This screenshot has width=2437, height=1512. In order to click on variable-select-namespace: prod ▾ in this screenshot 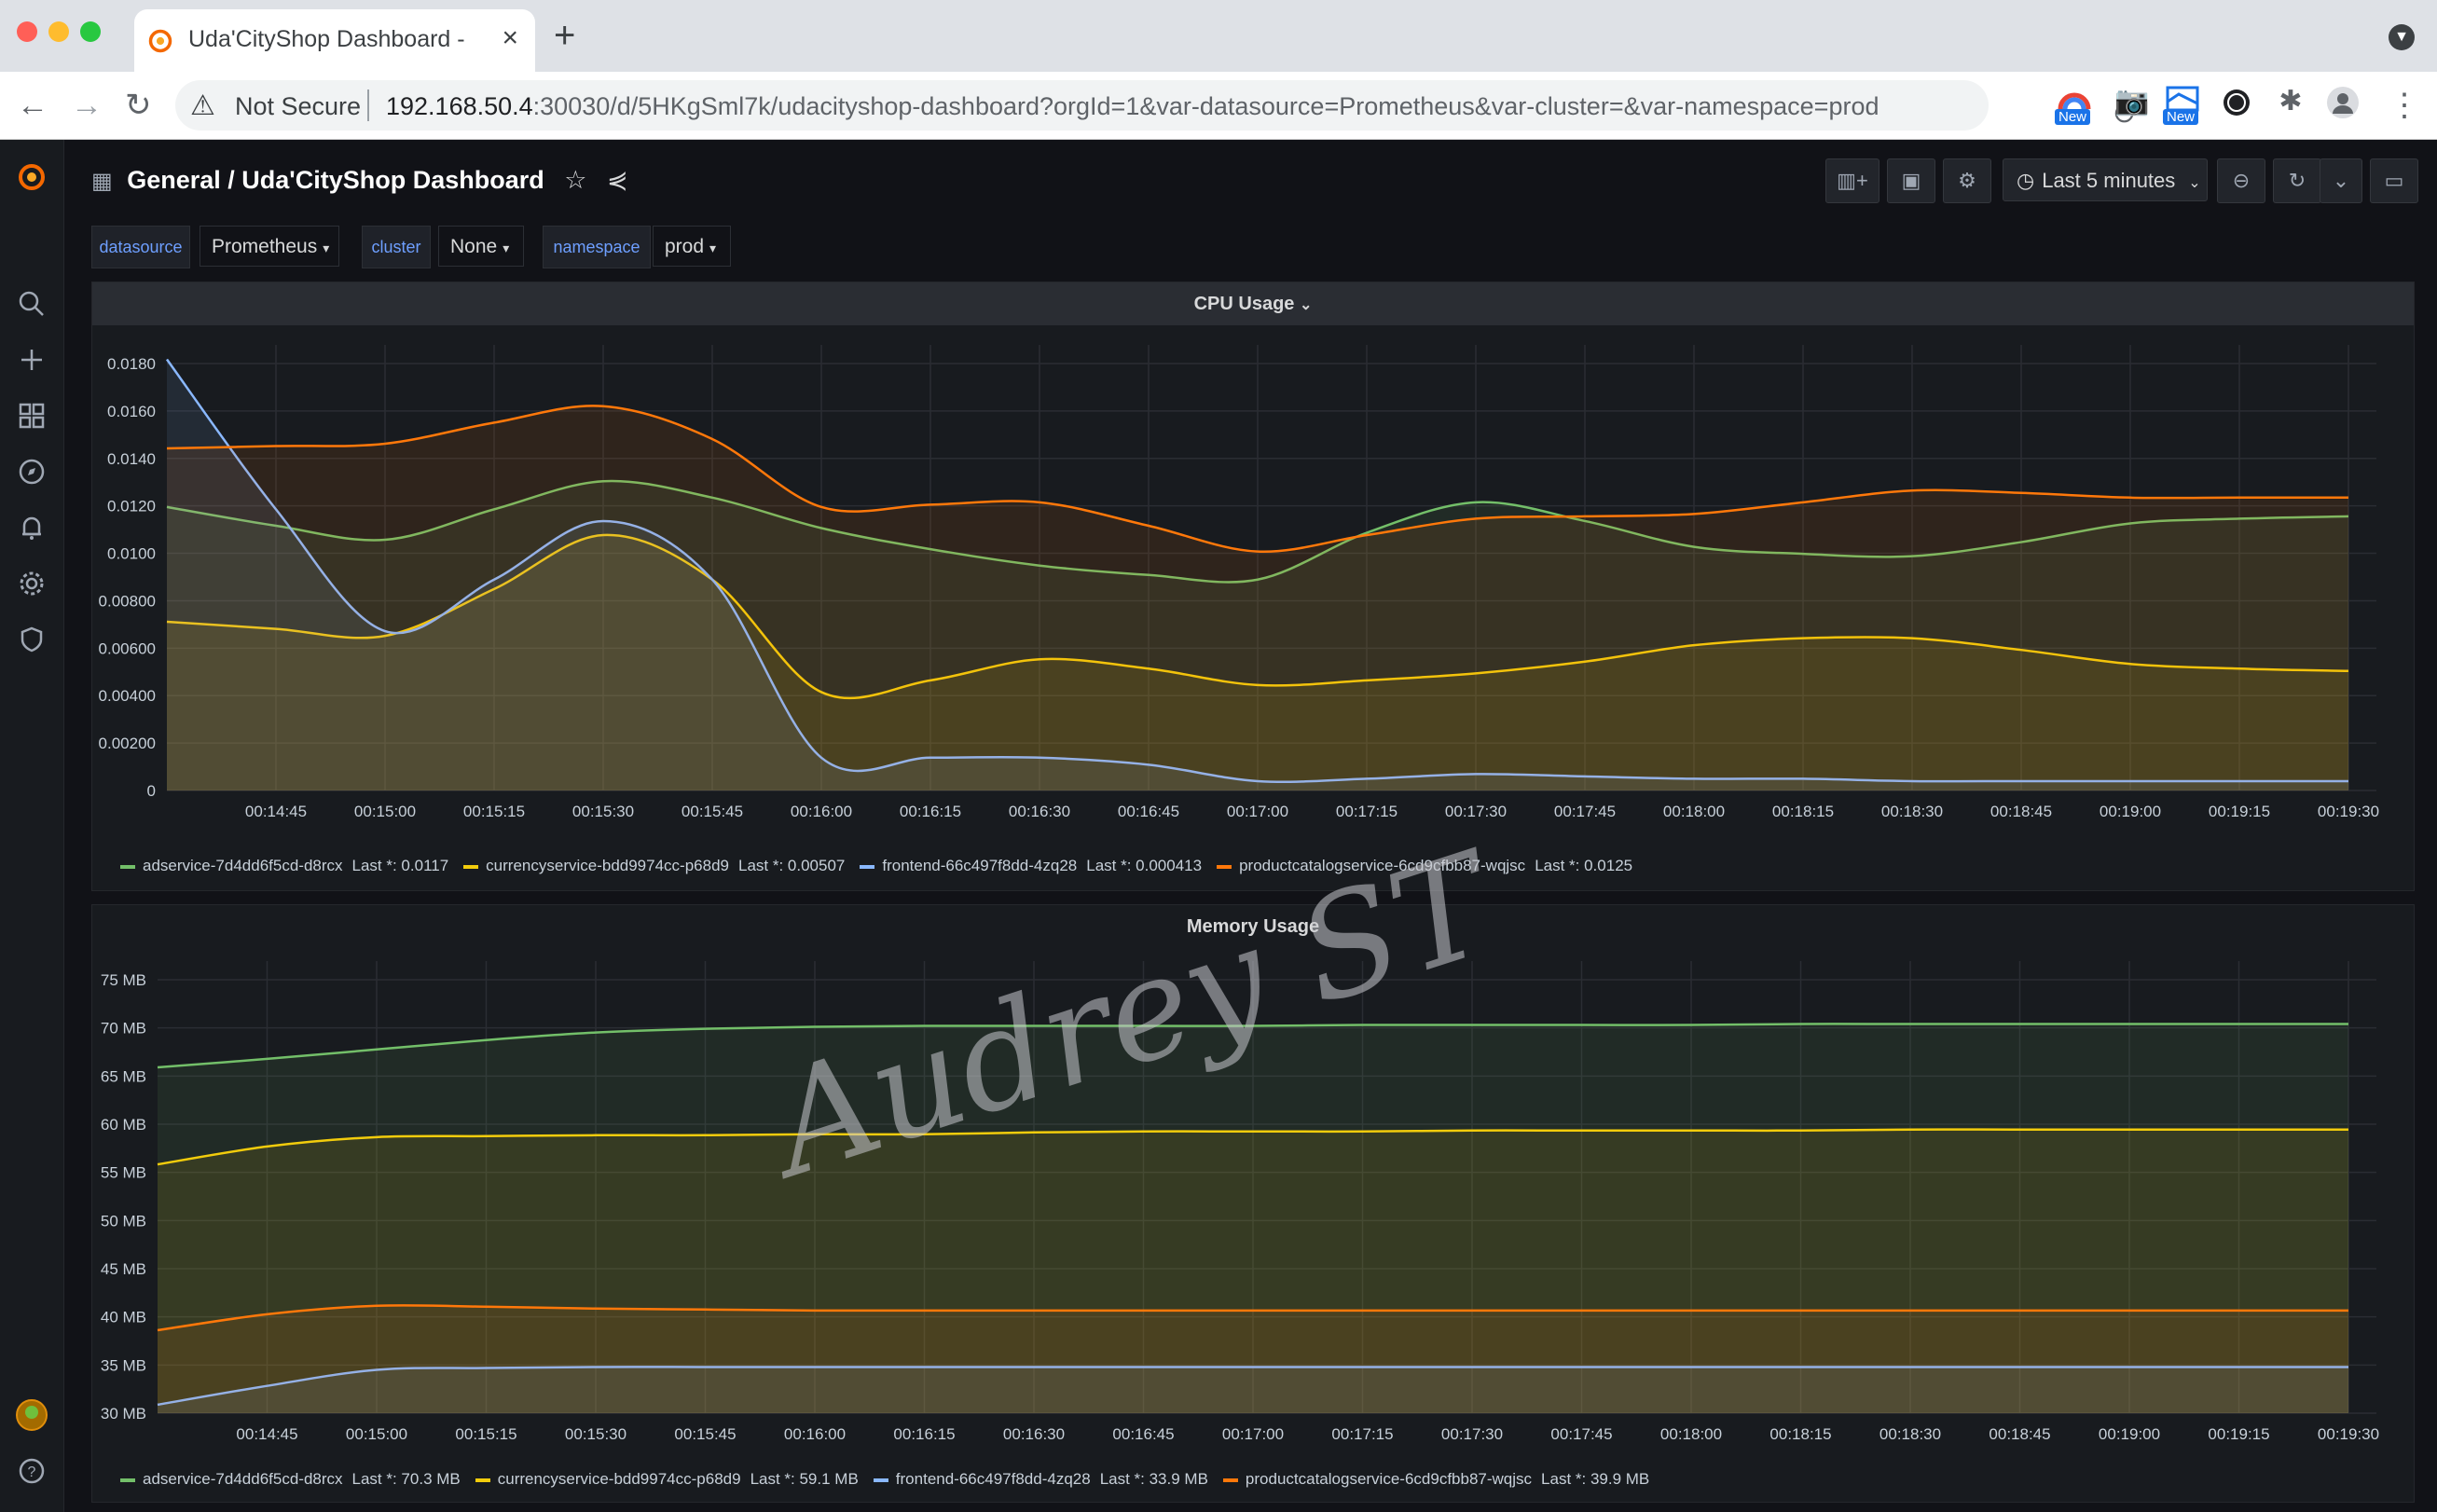, I will do `click(692, 247)`.